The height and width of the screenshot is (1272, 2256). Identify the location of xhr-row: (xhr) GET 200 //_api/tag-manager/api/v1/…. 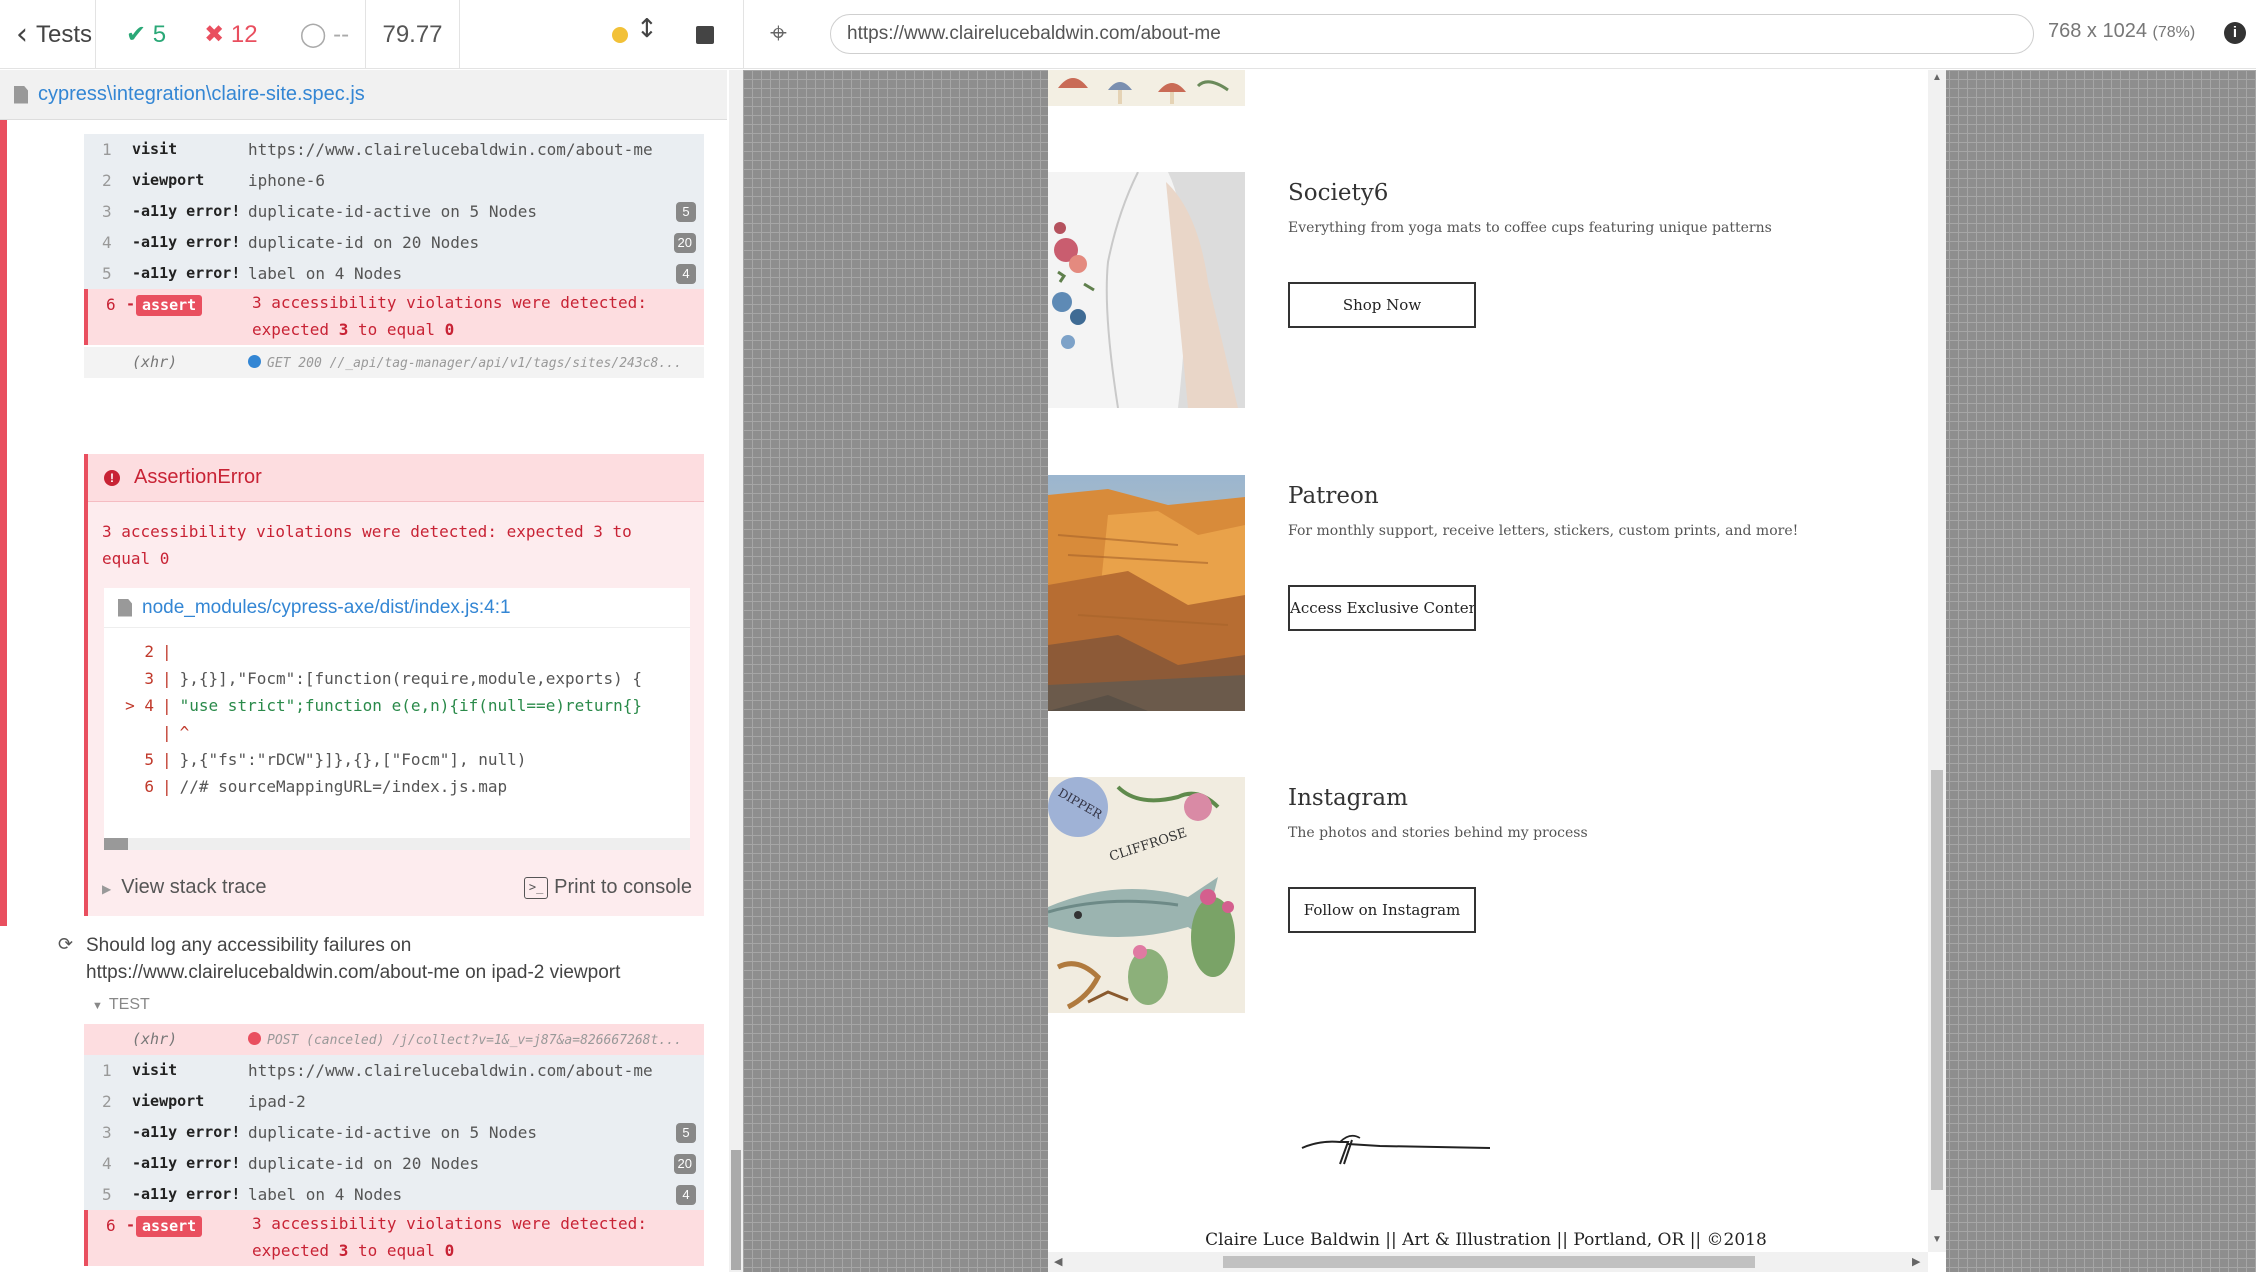
(394, 362).